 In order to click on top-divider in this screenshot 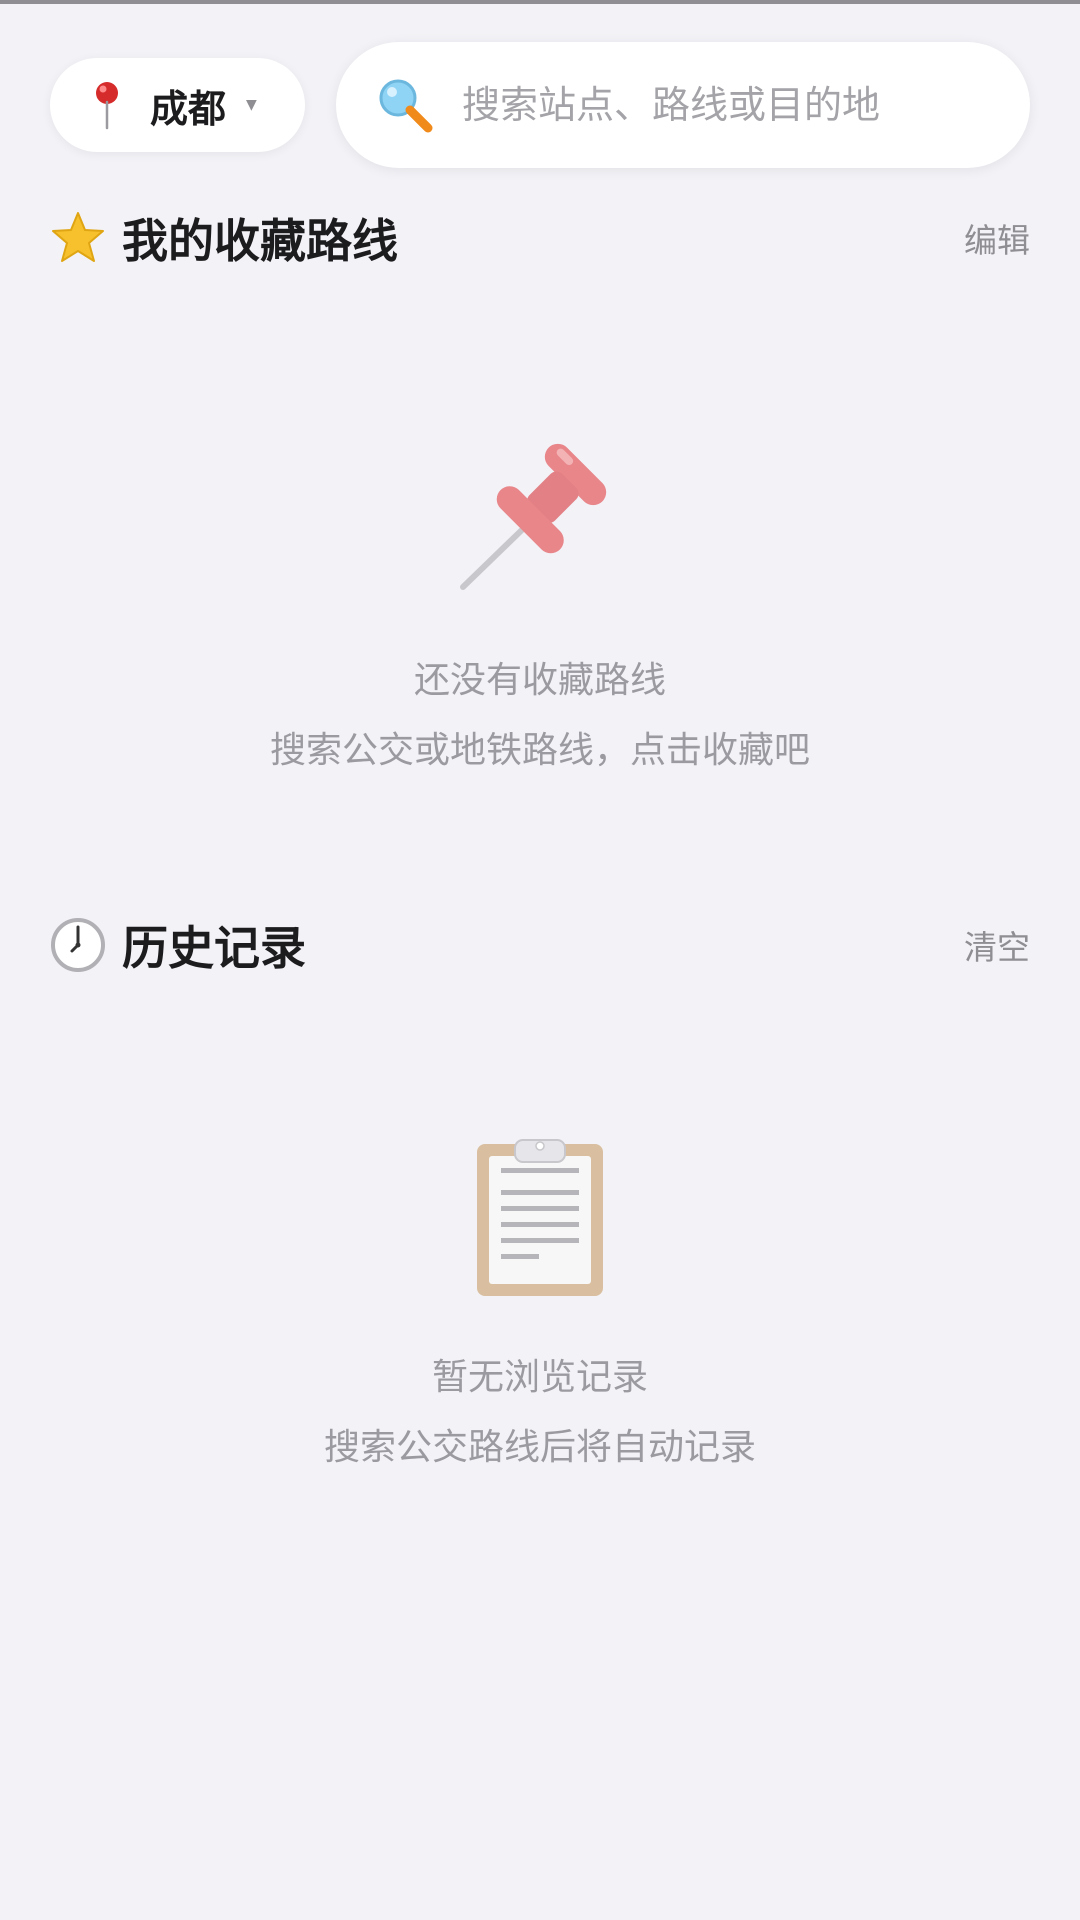, I will do `click(540, 2)`.